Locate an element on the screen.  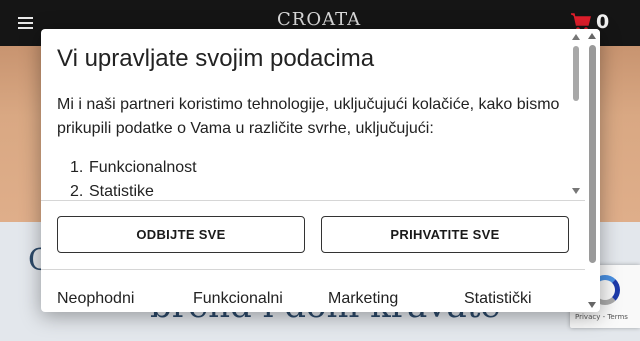
purpose-number: 1. is located at coordinates (77, 167).